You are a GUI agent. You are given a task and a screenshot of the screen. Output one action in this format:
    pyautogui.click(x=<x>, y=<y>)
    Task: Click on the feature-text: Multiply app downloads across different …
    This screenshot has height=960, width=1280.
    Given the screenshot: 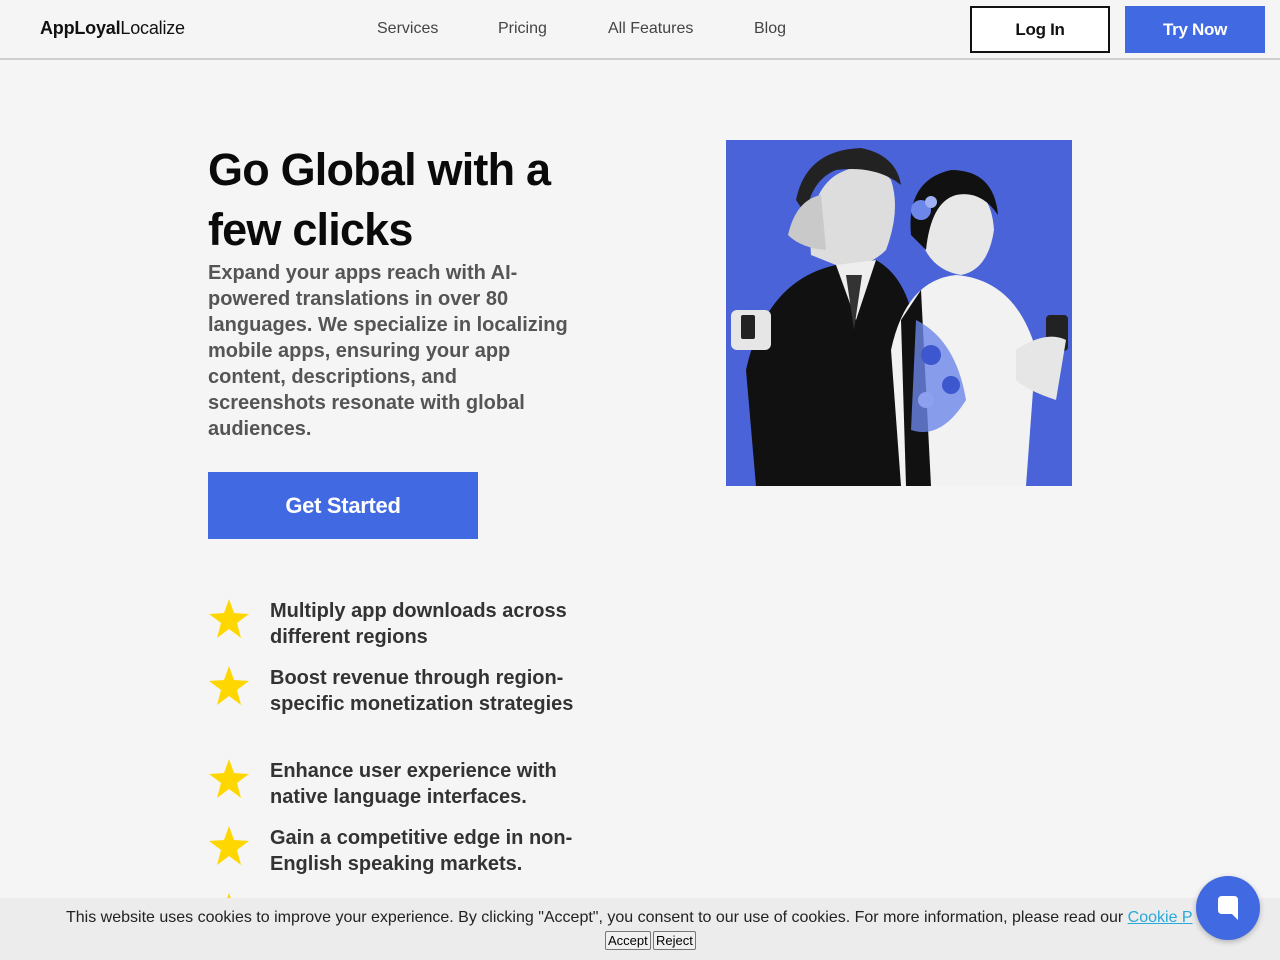 What is the action you would take?
    pyautogui.click(x=418, y=624)
    